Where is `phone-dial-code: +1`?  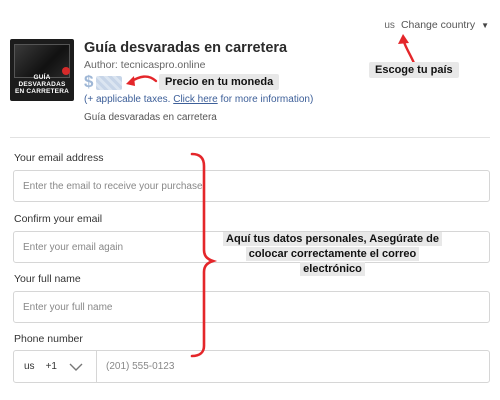
phone-dial-code: +1 is located at coordinates (51, 366).